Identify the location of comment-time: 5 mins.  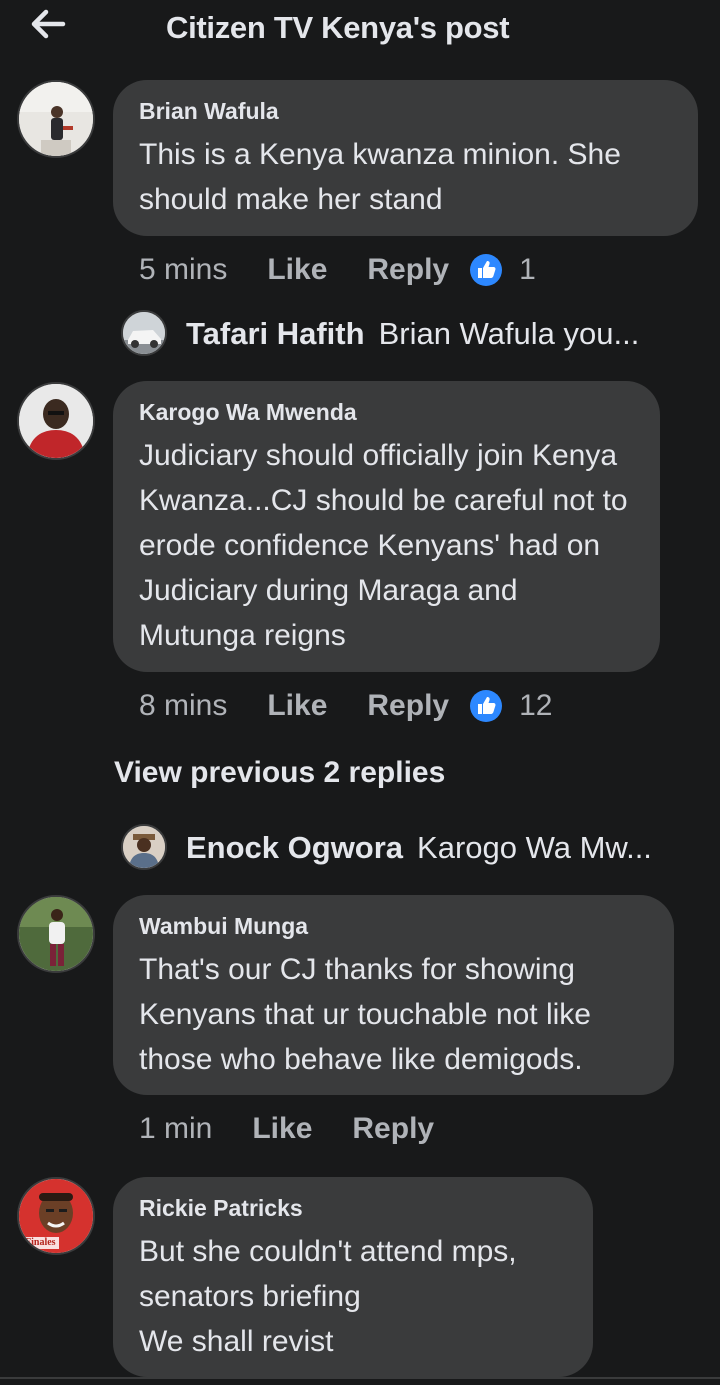
(183, 270).